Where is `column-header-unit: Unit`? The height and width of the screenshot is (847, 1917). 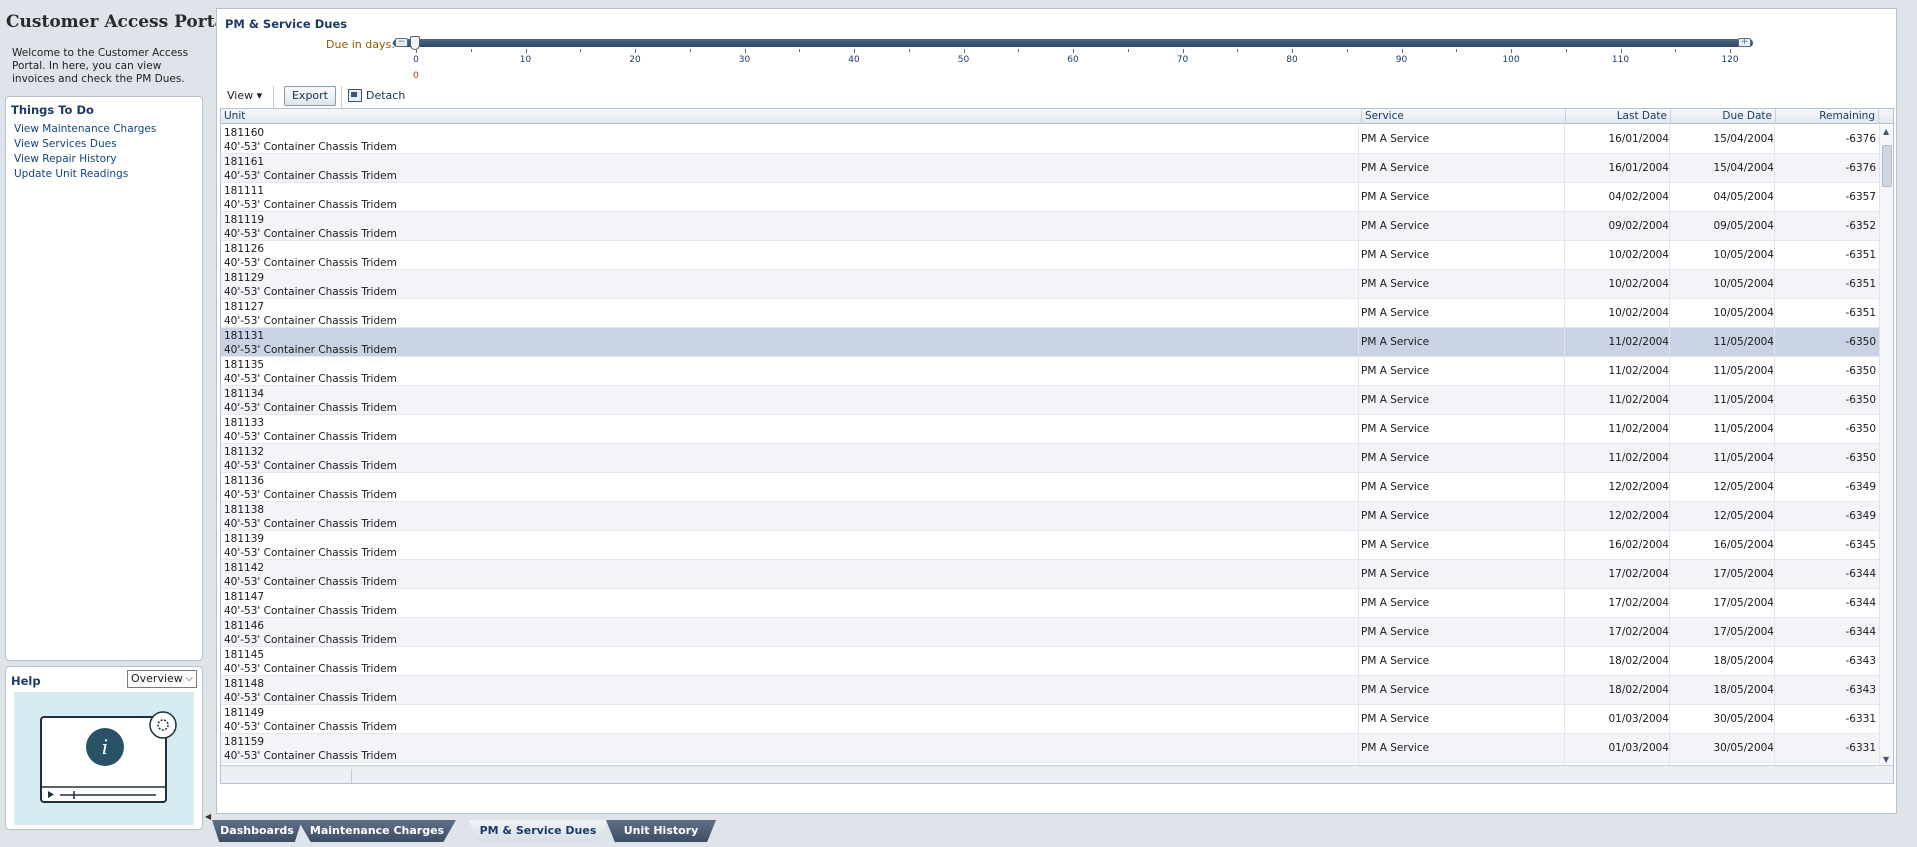 column-header-unit: Unit is located at coordinates (791, 116).